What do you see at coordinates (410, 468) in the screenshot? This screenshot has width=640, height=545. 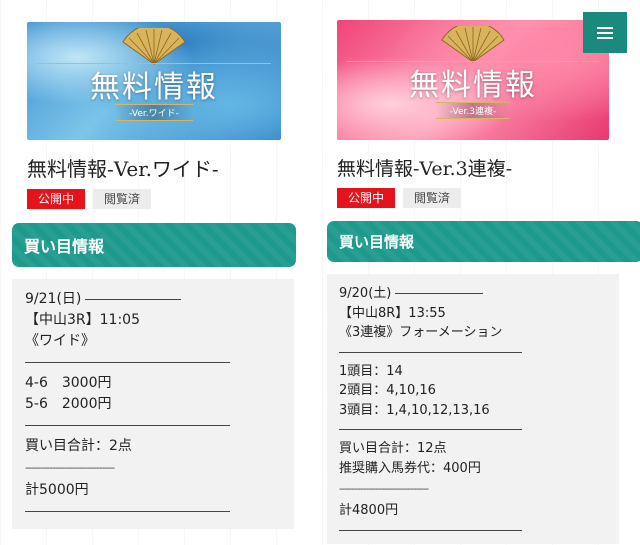 I see `recommended-amount: 推奨購入馬券代：400円` at bounding box center [410, 468].